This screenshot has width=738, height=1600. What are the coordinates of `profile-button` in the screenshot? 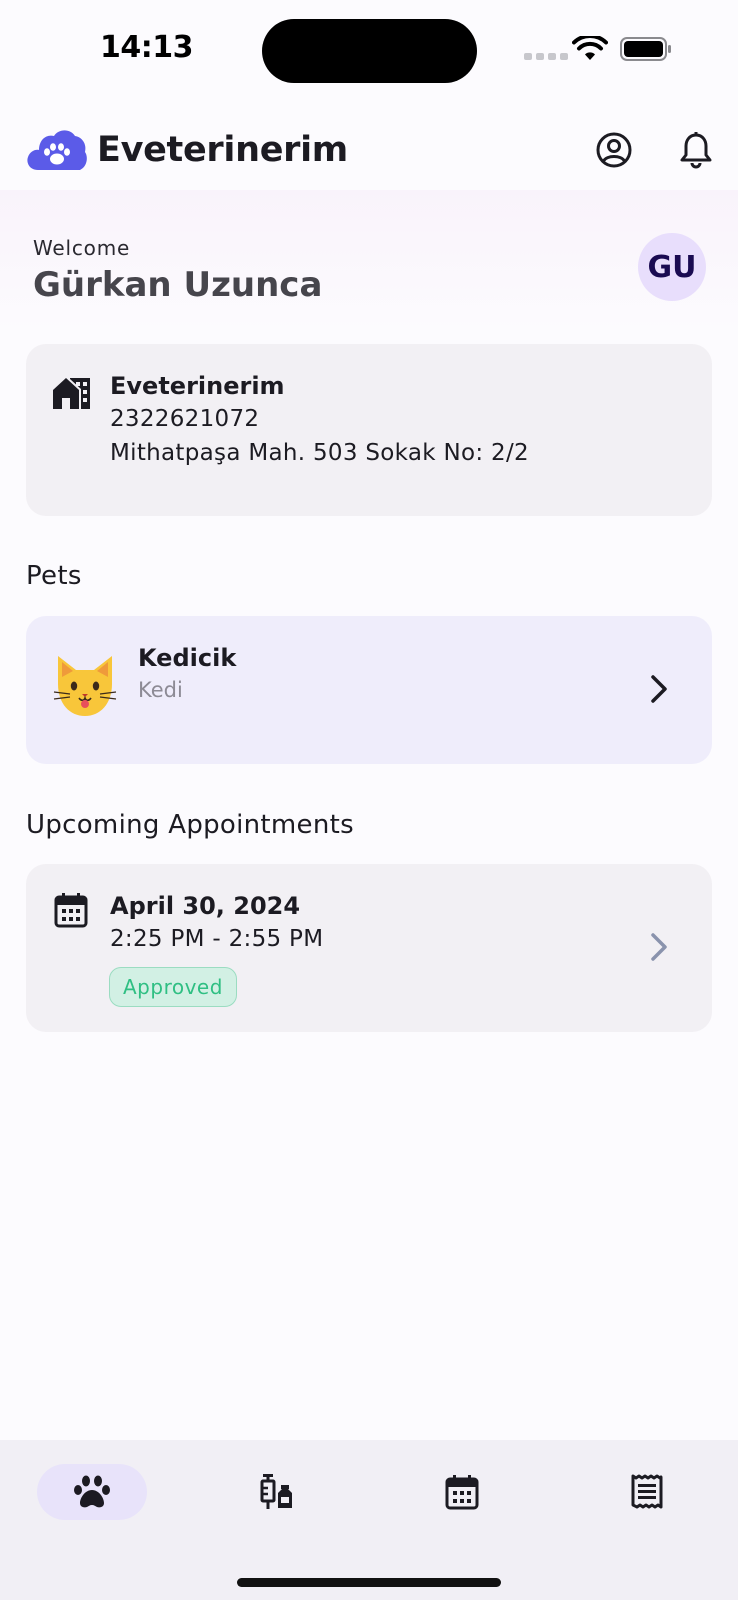 It's located at (614, 150).